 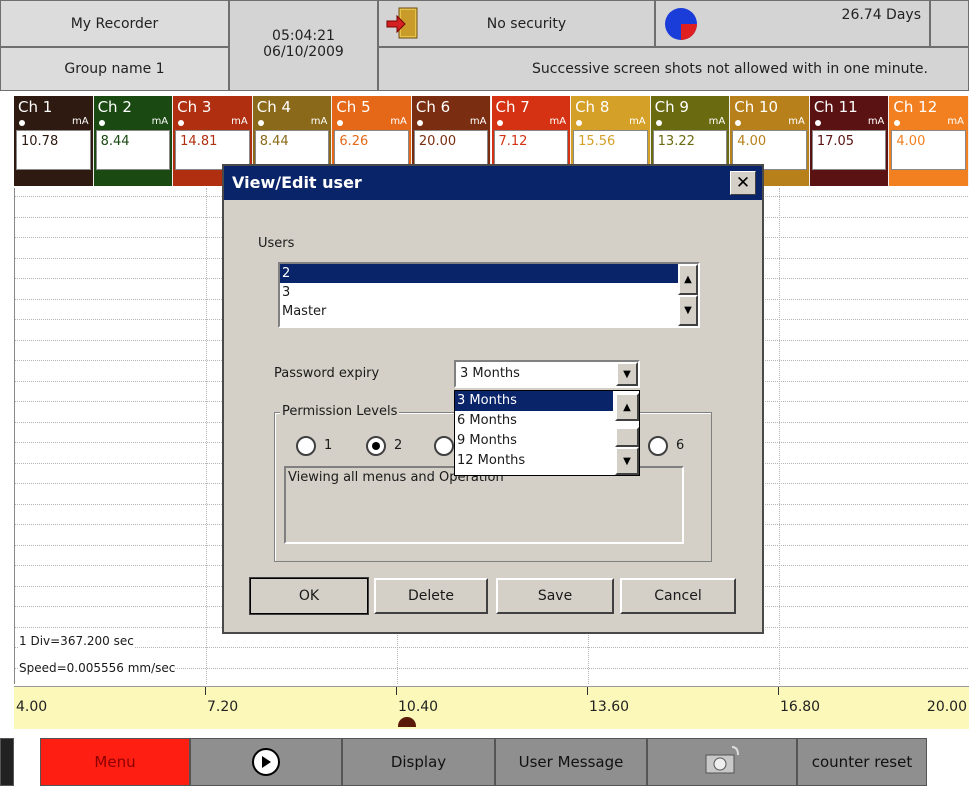 I want to click on play-button, so click(x=266, y=762).